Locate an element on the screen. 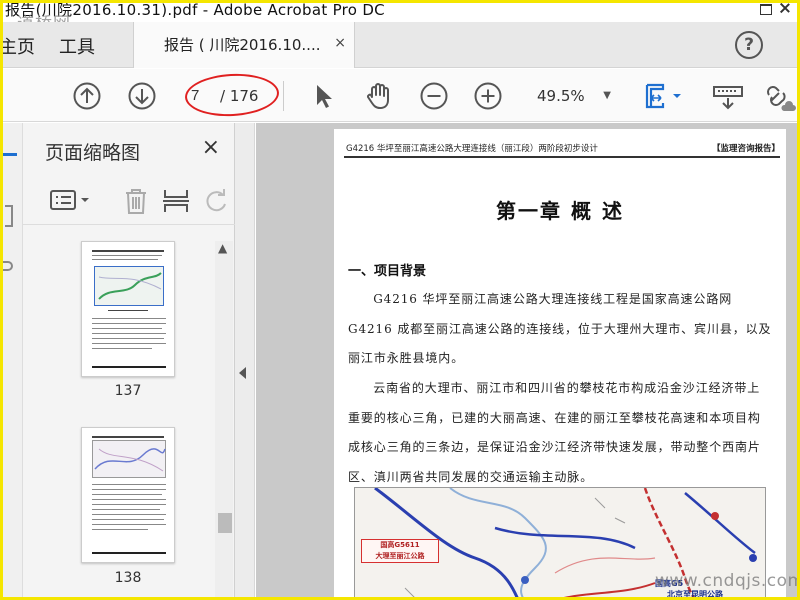 Image resolution: width=800 pixels, height=600 pixels. close-panel-icon: × is located at coordinates (211, 147).